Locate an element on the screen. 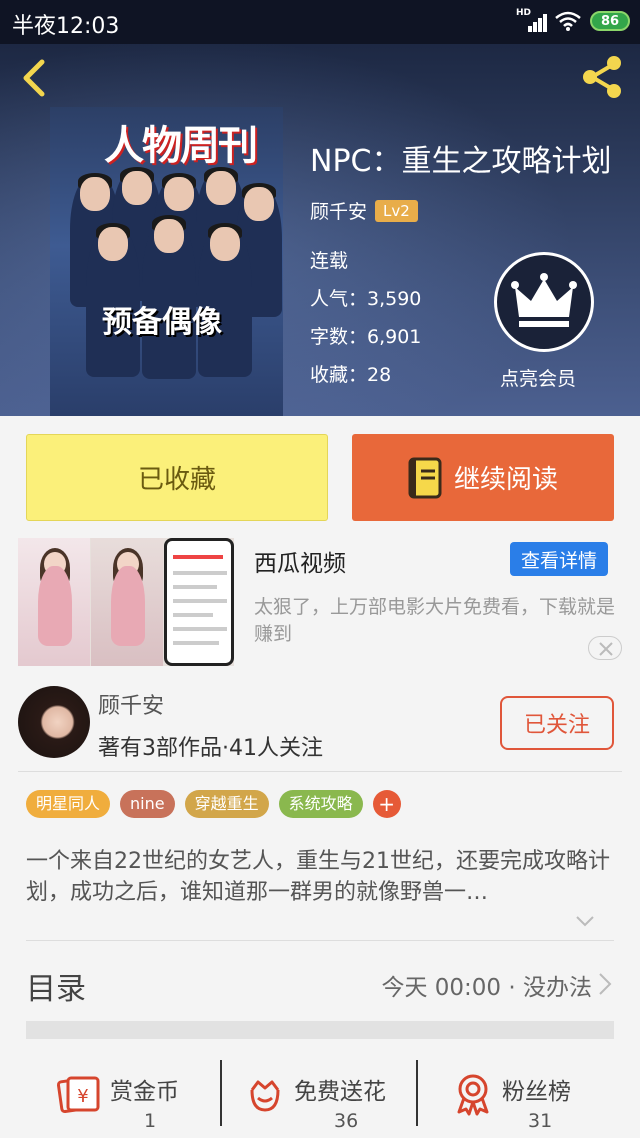 The height and width of the screenshot is (1138, 640). latest-chapter: 今天 00:00 · 没办法 is located at coordinates (486, 988).